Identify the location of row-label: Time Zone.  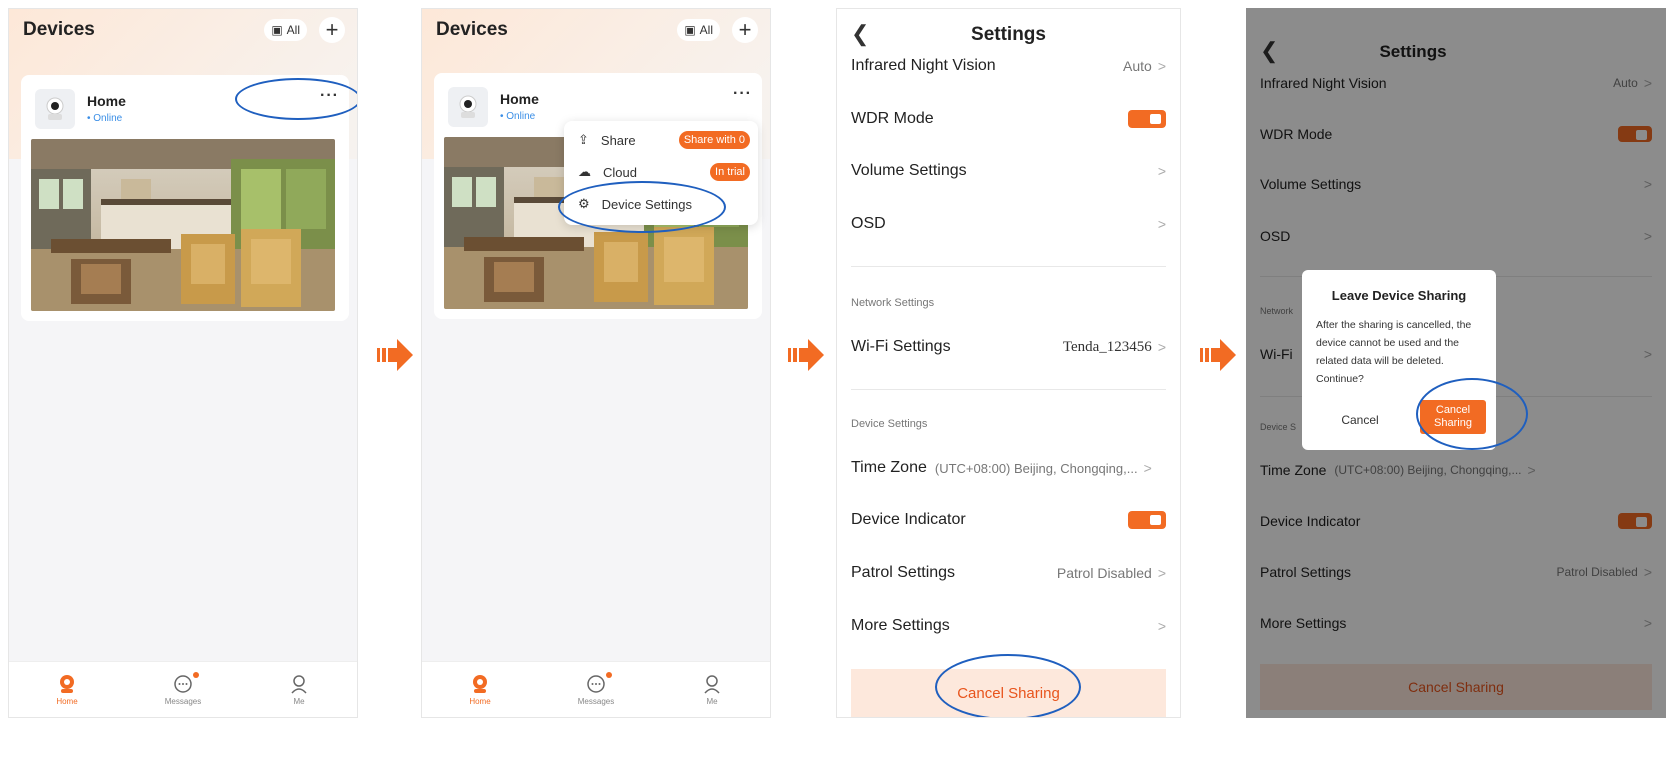
(889, 467).